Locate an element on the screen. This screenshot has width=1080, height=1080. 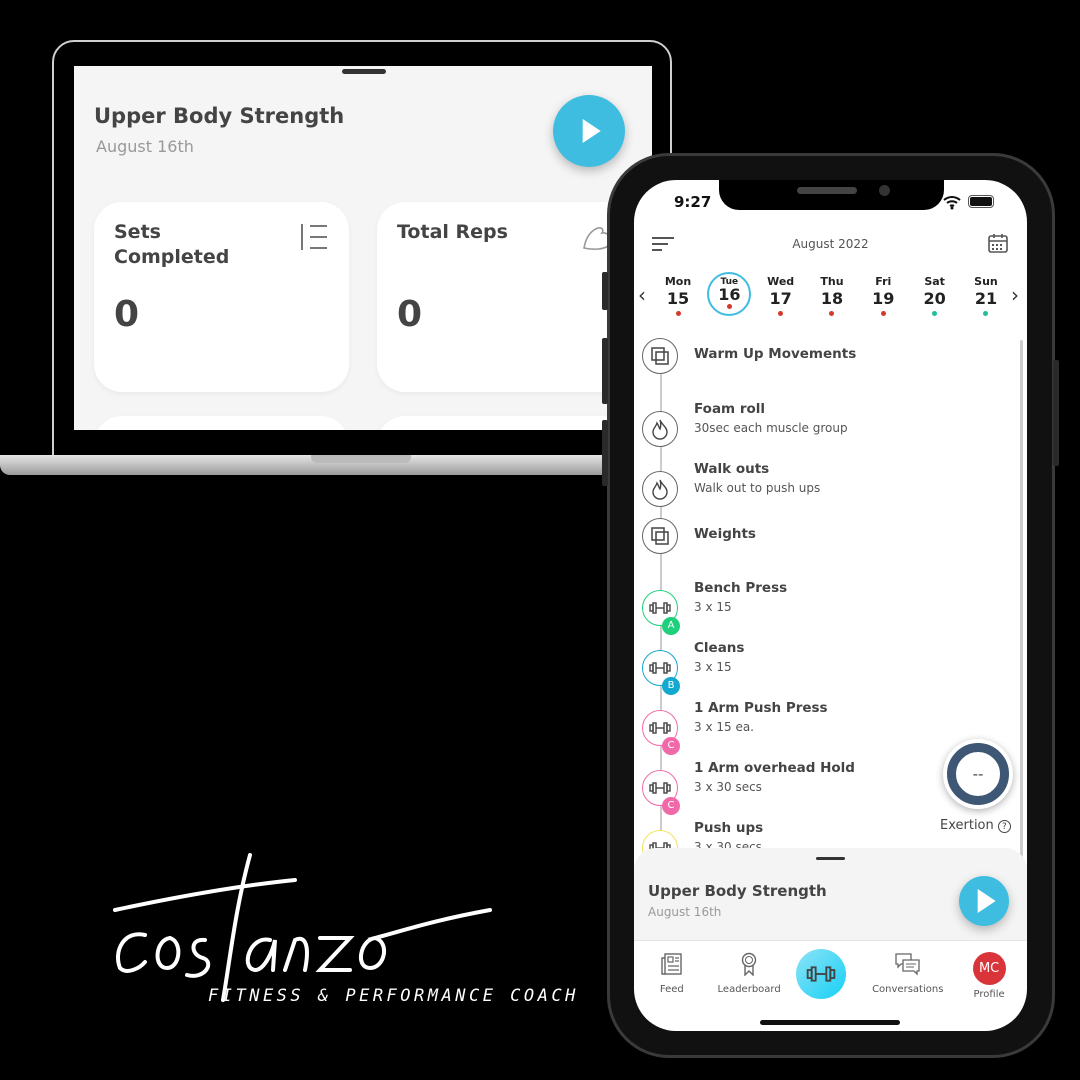
chat-icon is located at coordinates (907, 964).